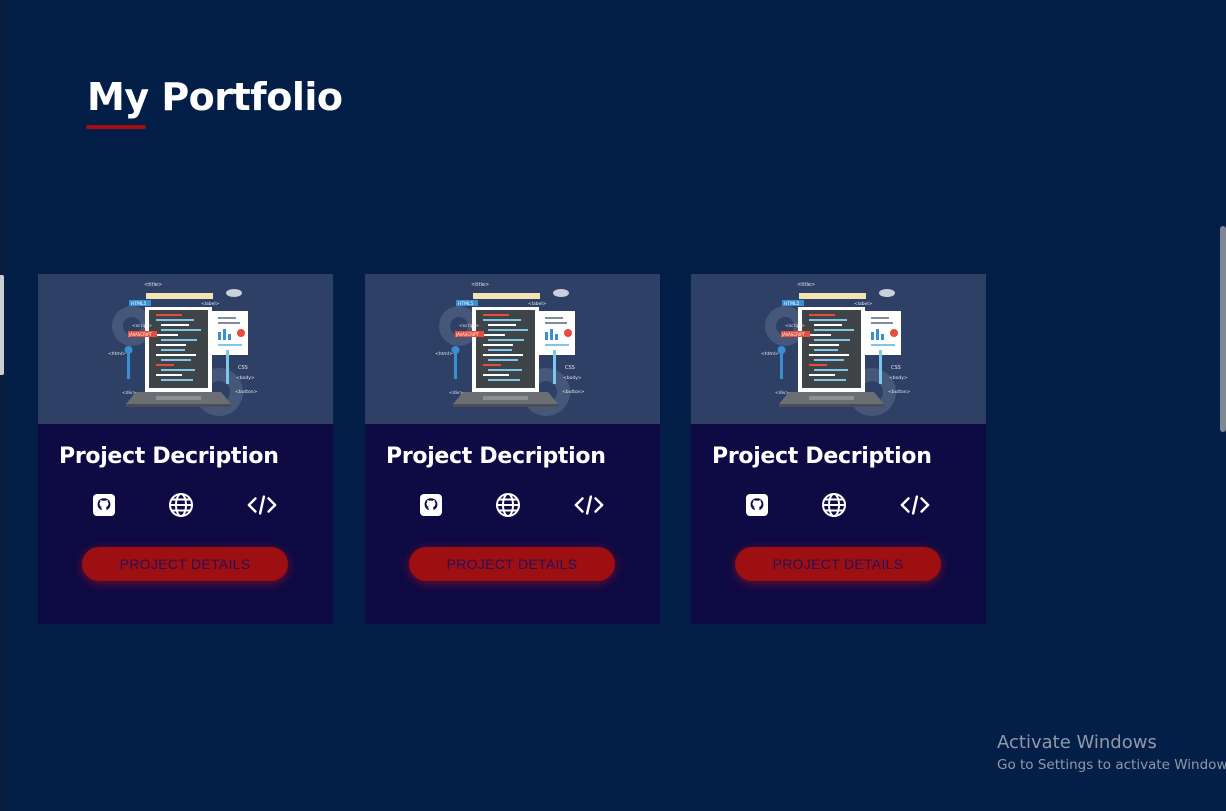 The image size is (1226, 811). I want to click on heading-underline, so click(116, 127).